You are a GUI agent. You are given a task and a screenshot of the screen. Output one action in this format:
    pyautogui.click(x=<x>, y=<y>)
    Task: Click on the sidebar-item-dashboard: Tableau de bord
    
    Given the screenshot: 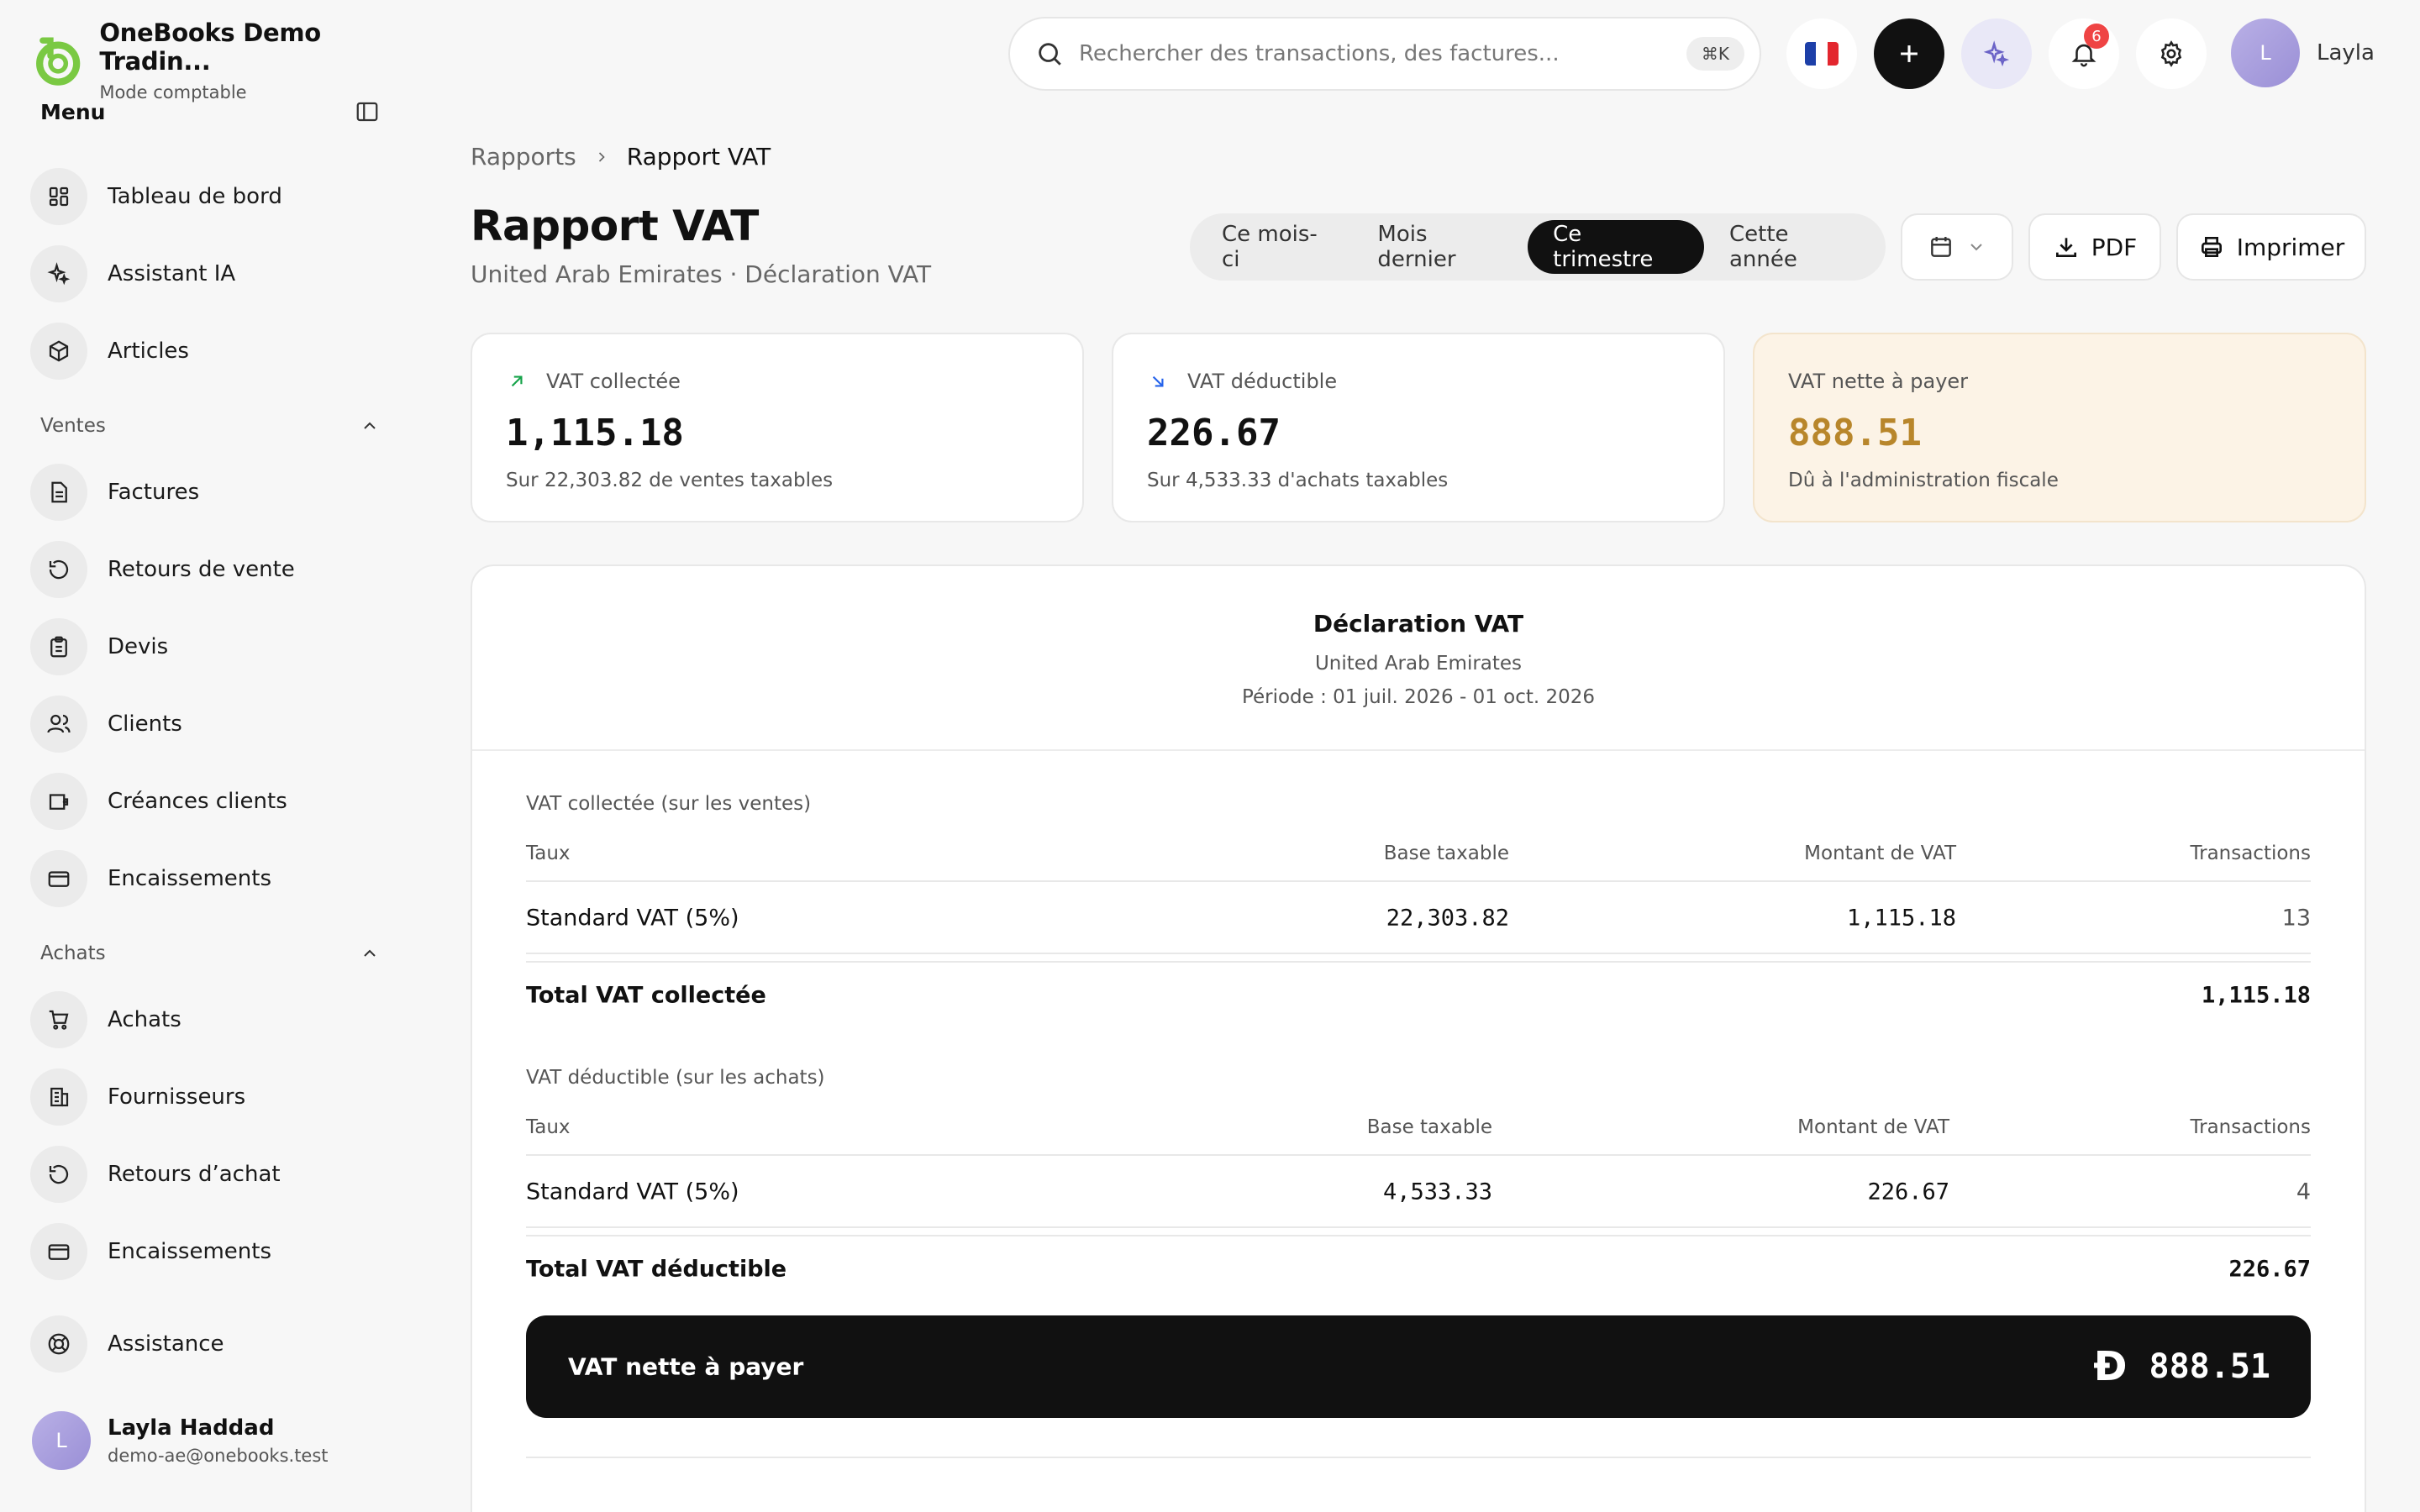 What is the action you would take?
    pyautogui.click(x=206, y=196)
    